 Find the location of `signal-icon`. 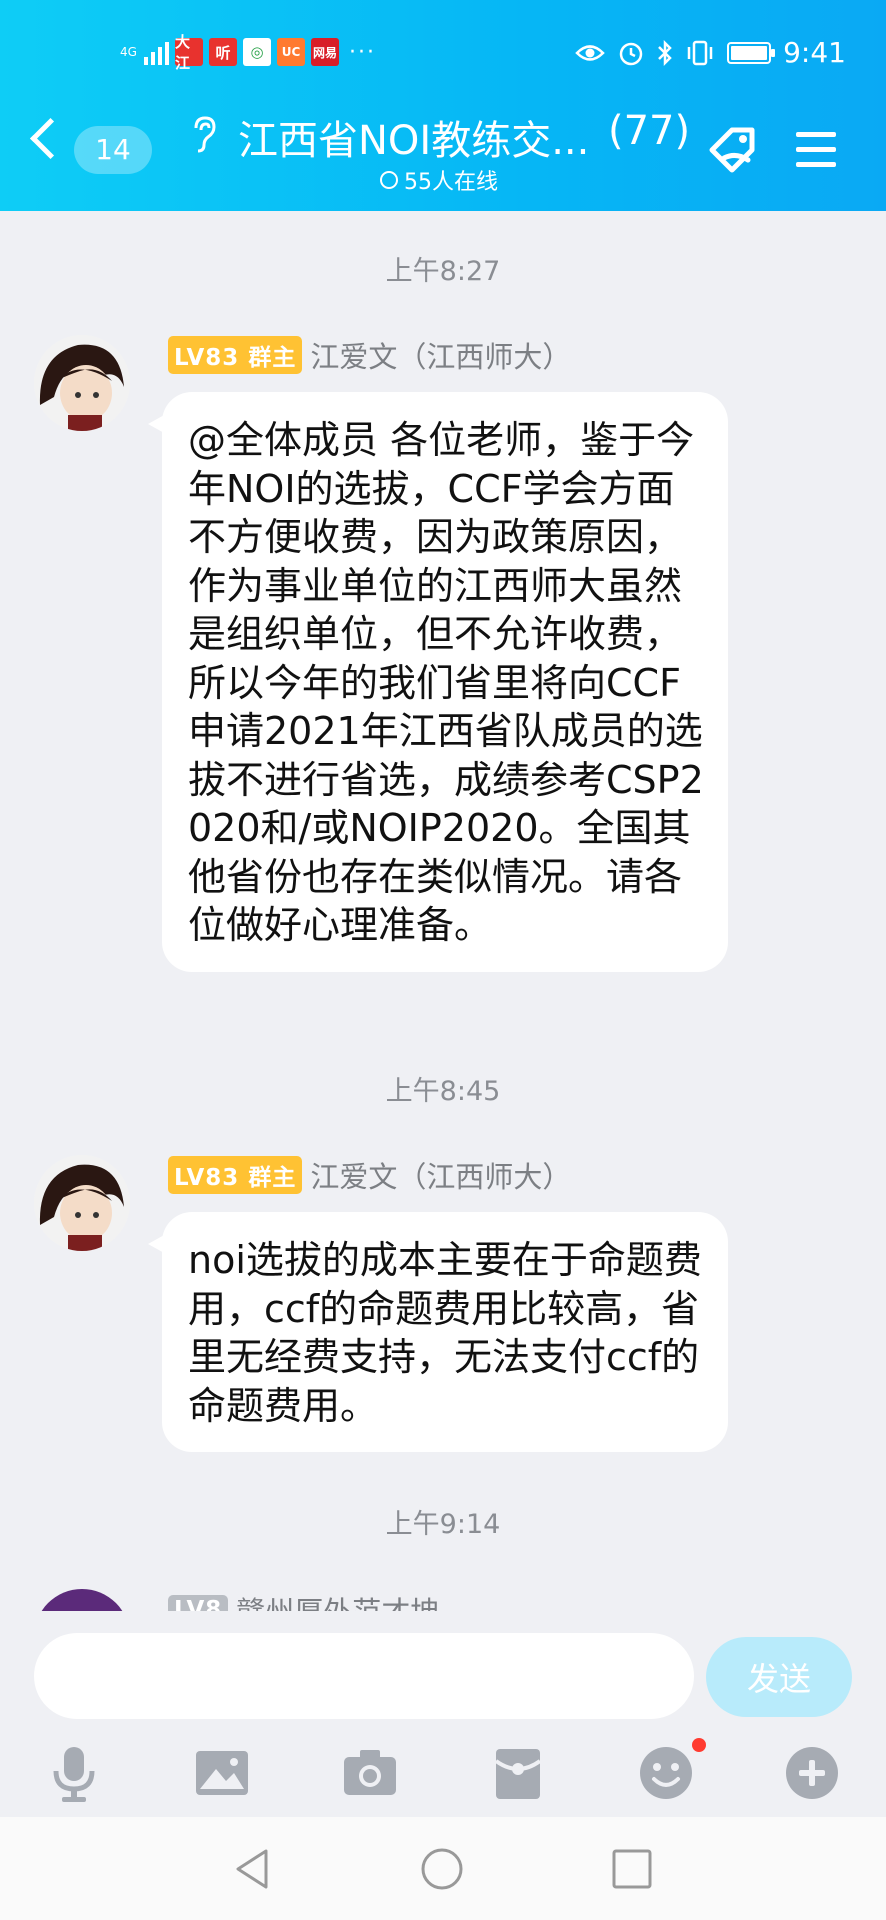

signal-icon is located at coordinates (156, 52).